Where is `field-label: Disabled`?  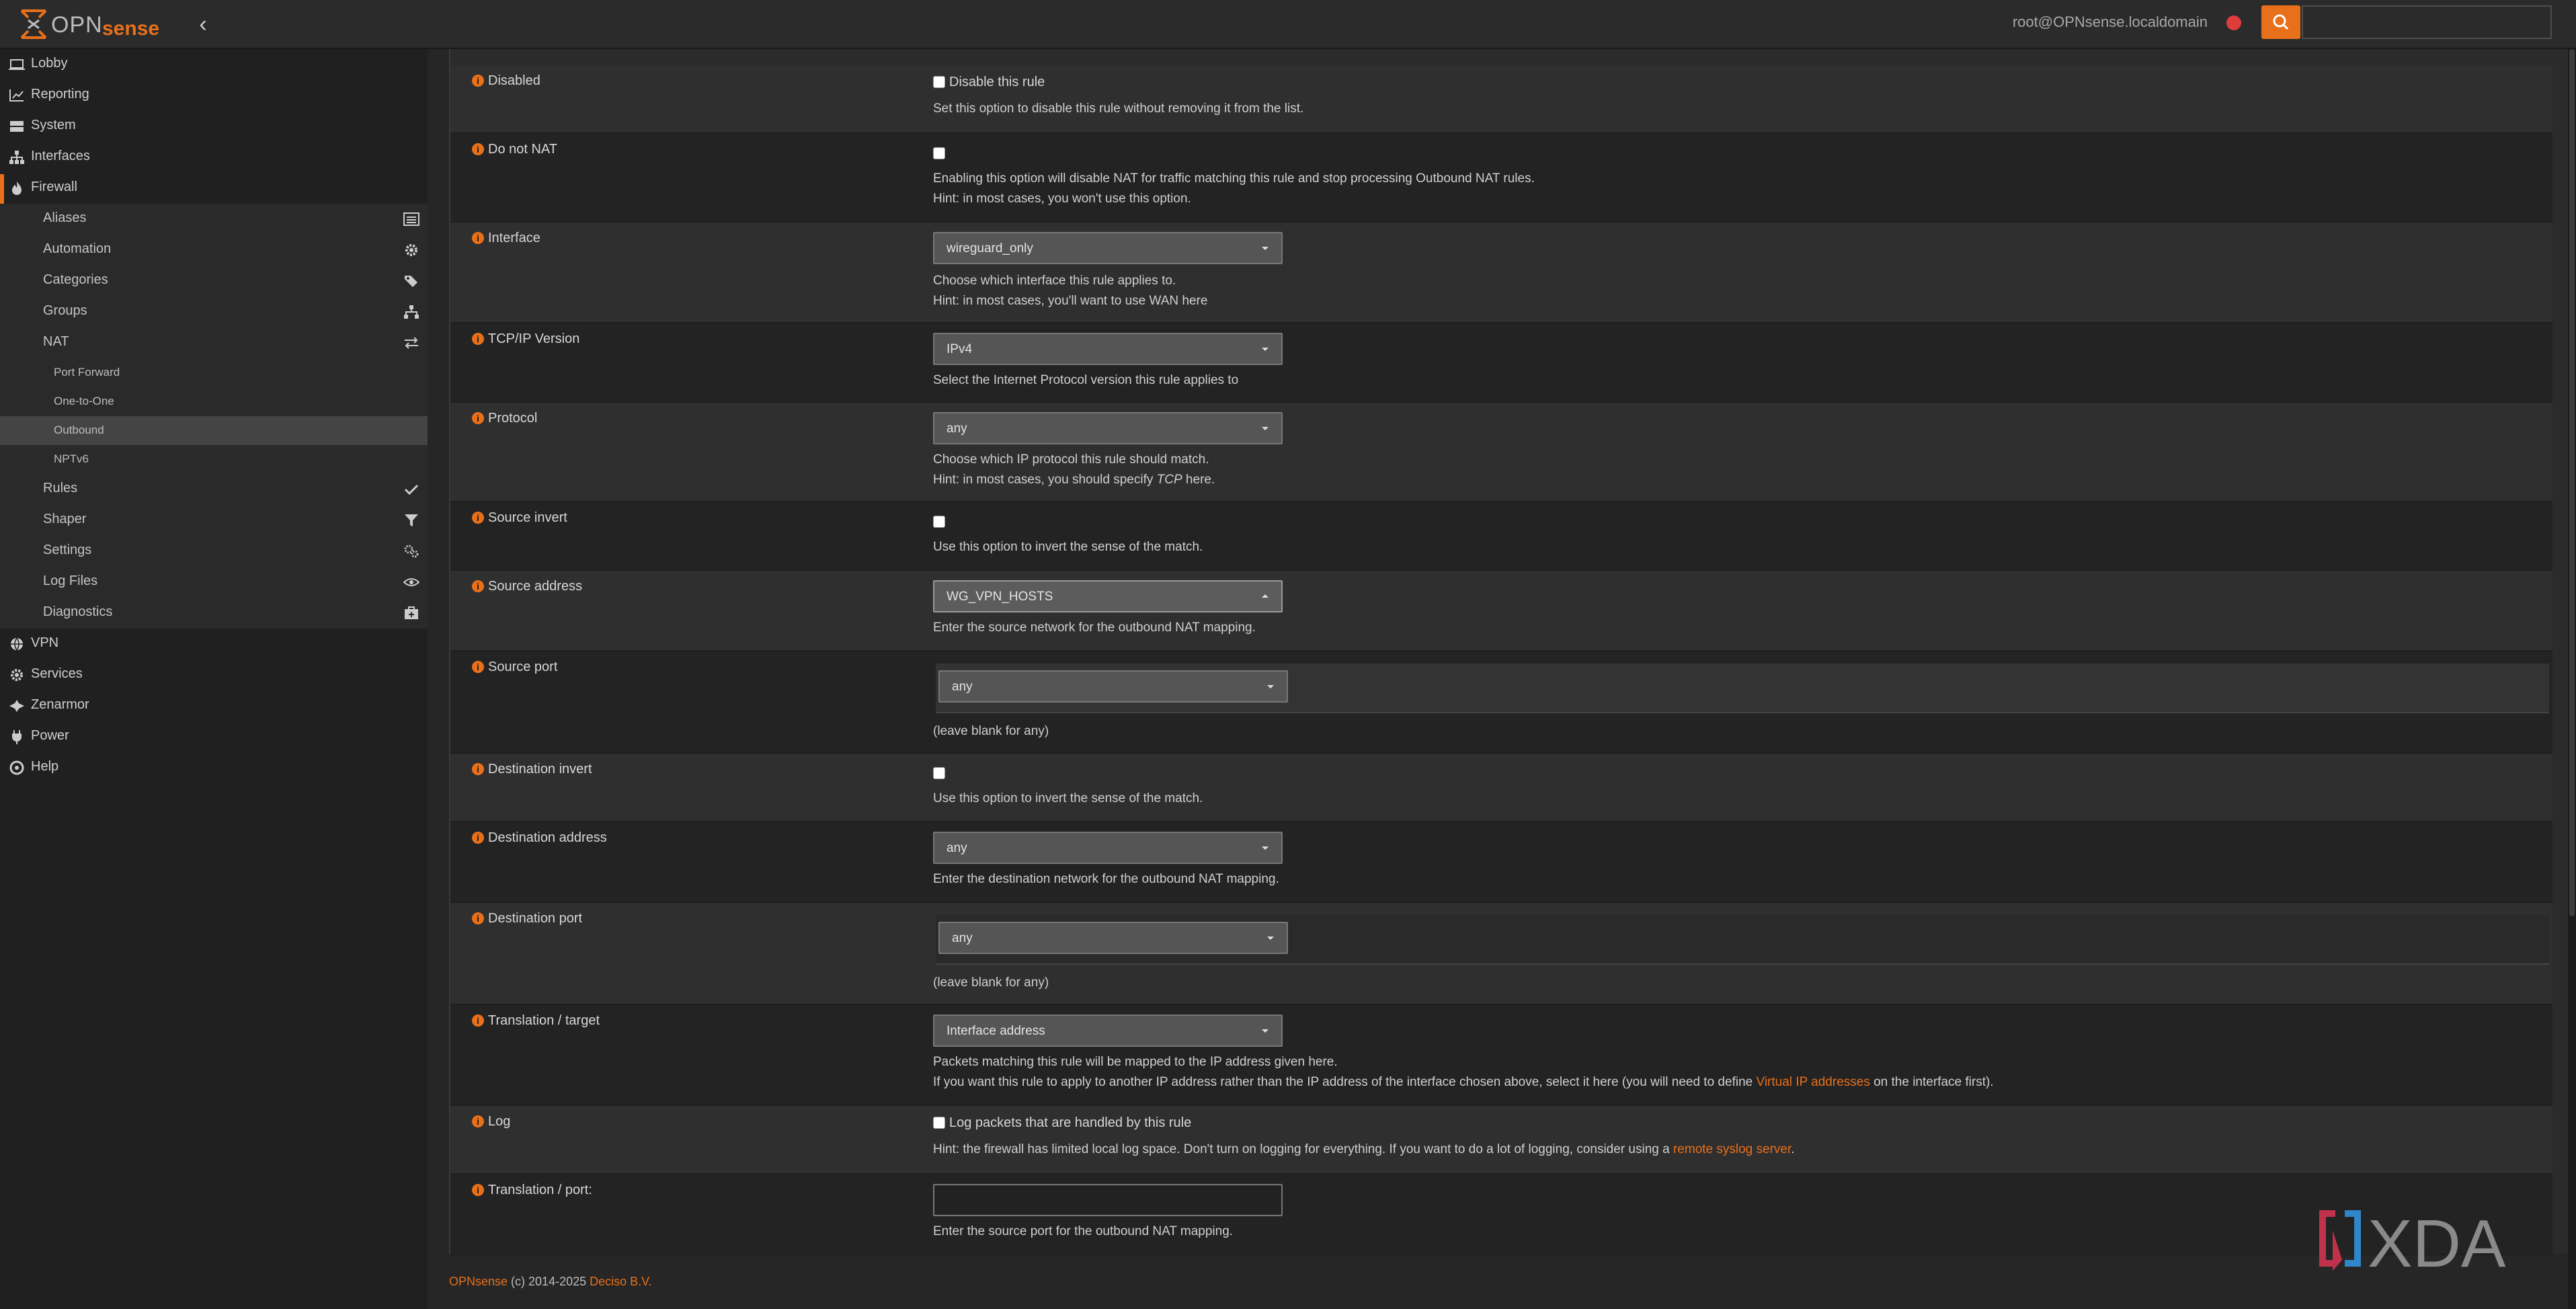
field-label: Disabled is located at coordinates (514, 80).